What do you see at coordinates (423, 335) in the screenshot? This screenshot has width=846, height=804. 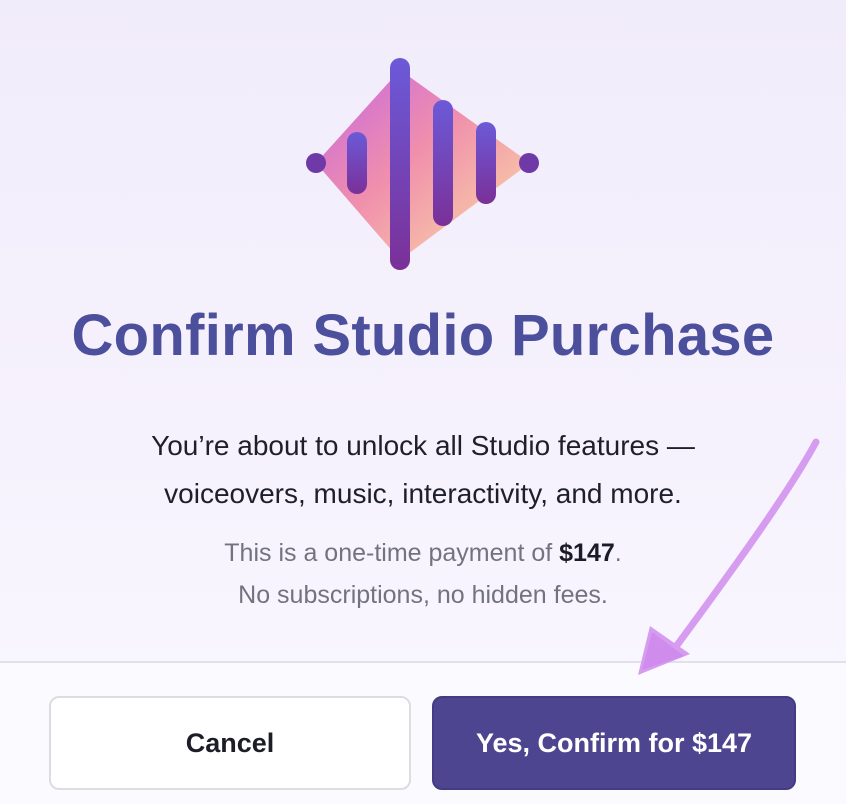 I see `dialog-title: Confirm Studio Purchase` at bounding box center [423, 335].